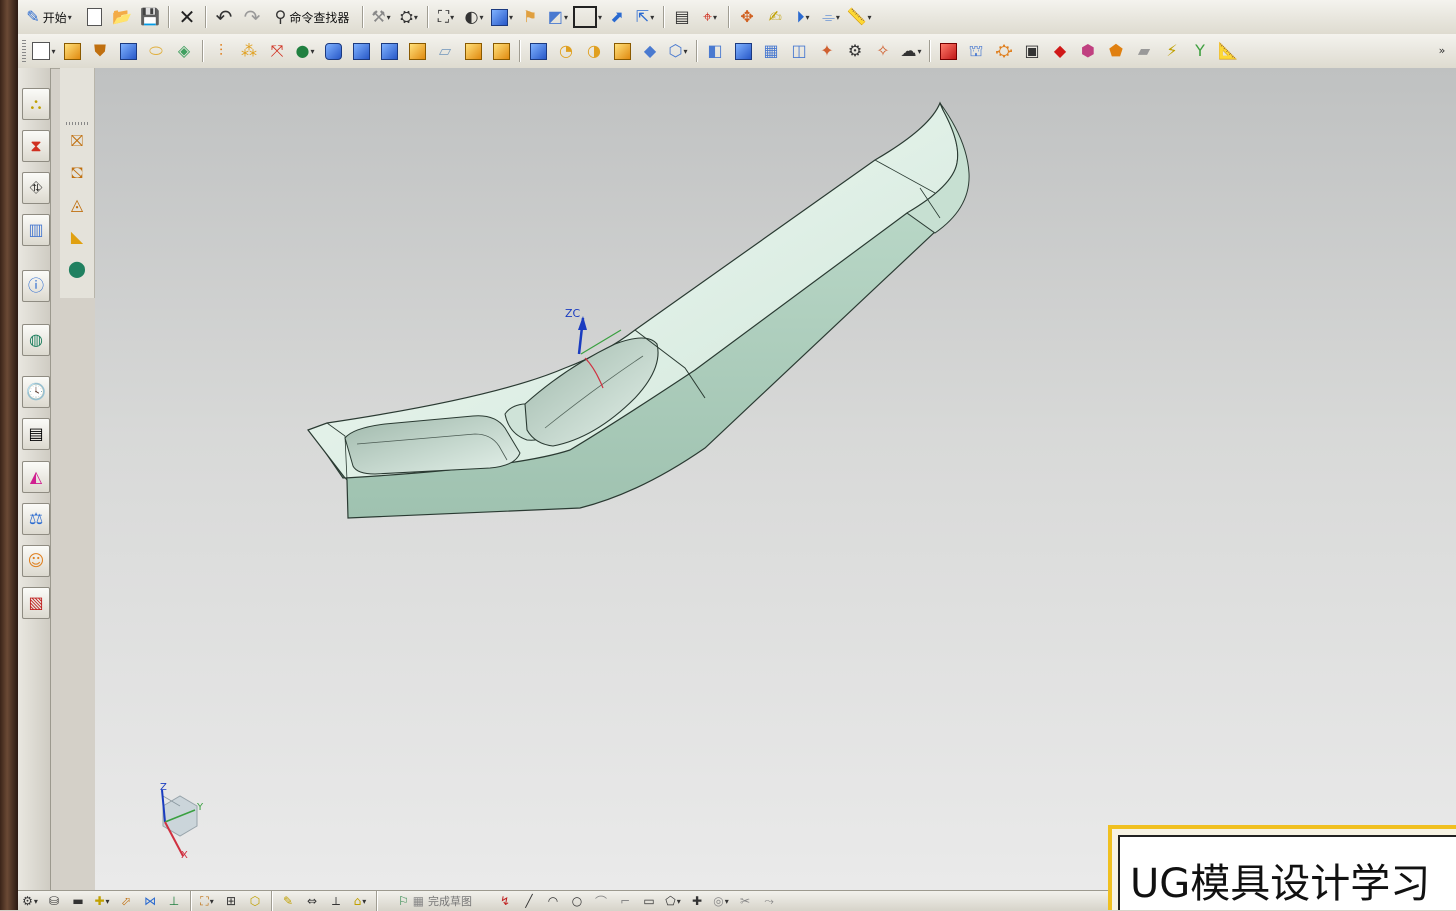 The height and width of the screenshot is (911, 1456). Describe the element at coordinates (473, 51) in the screenshot. I see `thicken-button` at that location.